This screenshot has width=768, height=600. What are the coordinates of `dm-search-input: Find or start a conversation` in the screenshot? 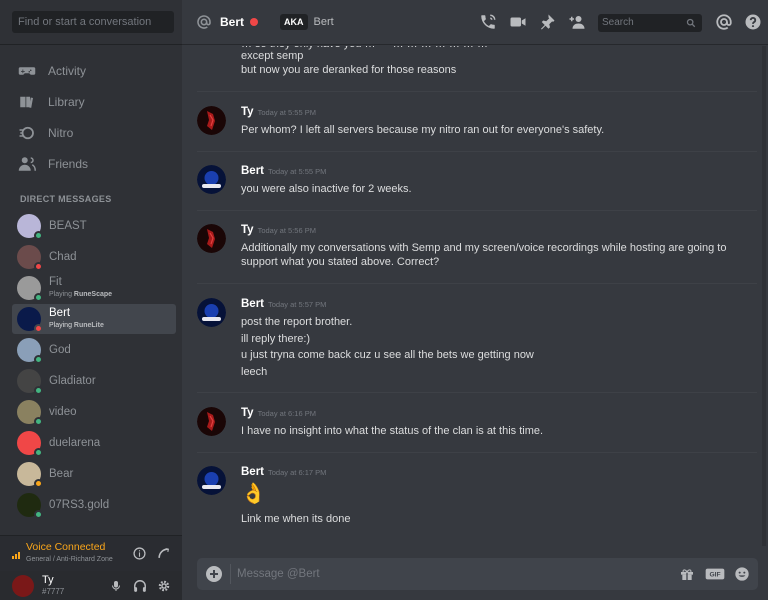 It's located at (93, 22).